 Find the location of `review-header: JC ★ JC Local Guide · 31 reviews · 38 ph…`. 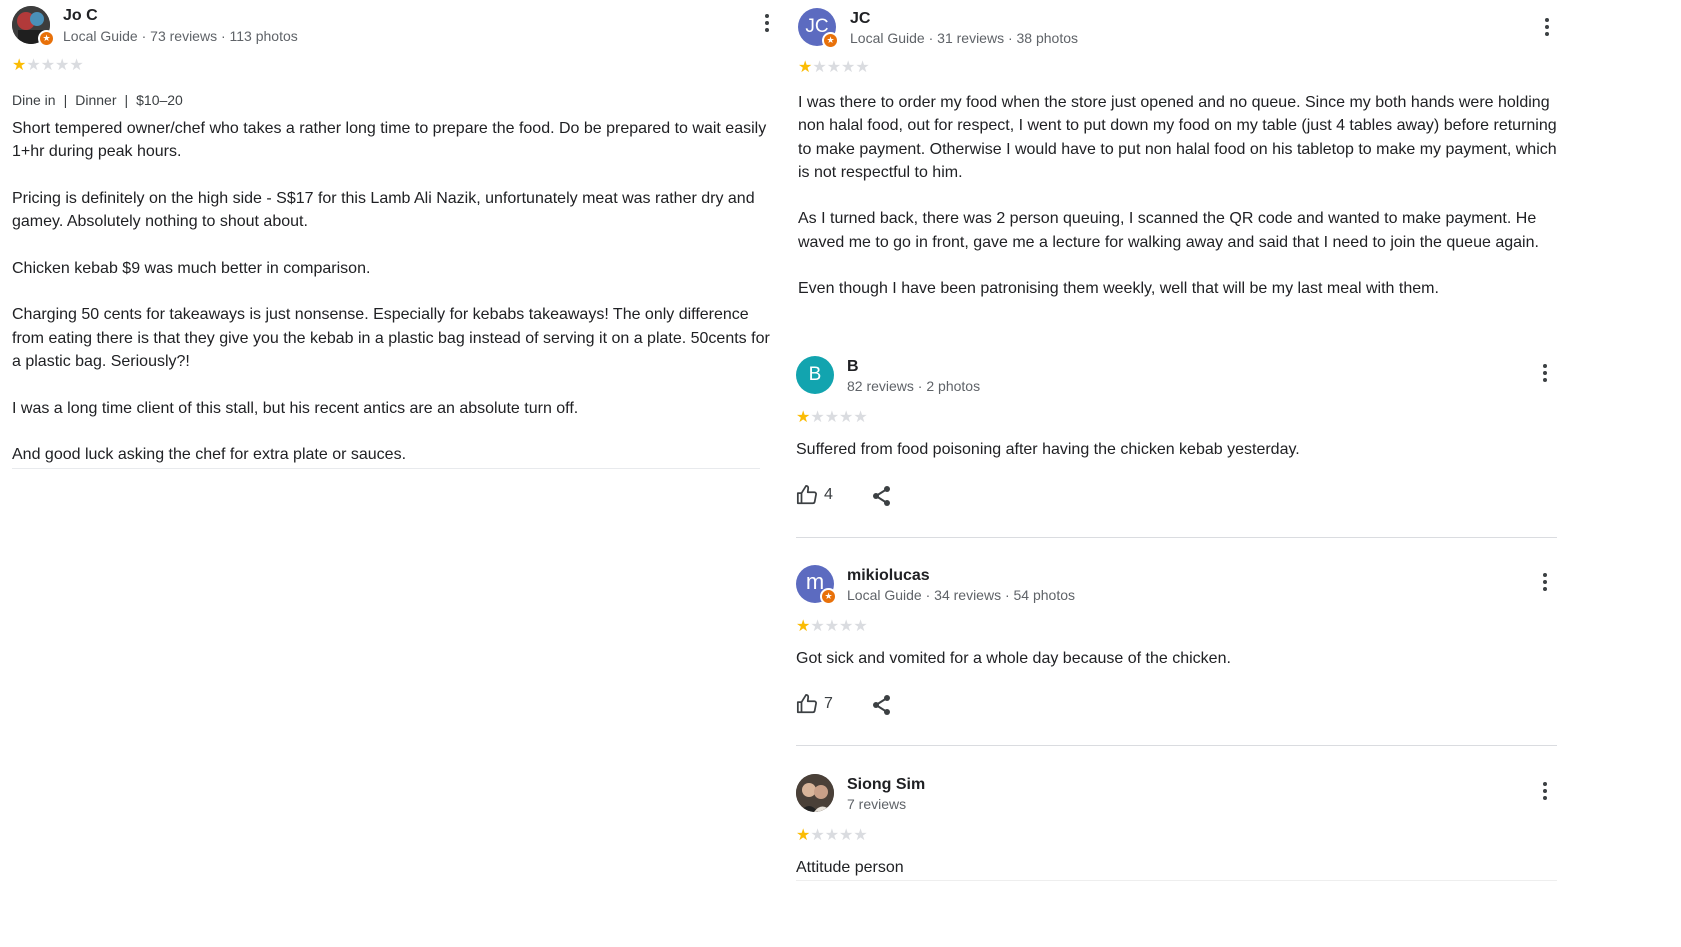

review-header: JC ★ JC Local Guide · 31 reviews · 38 ph… is located at coordinates (1178, 32).